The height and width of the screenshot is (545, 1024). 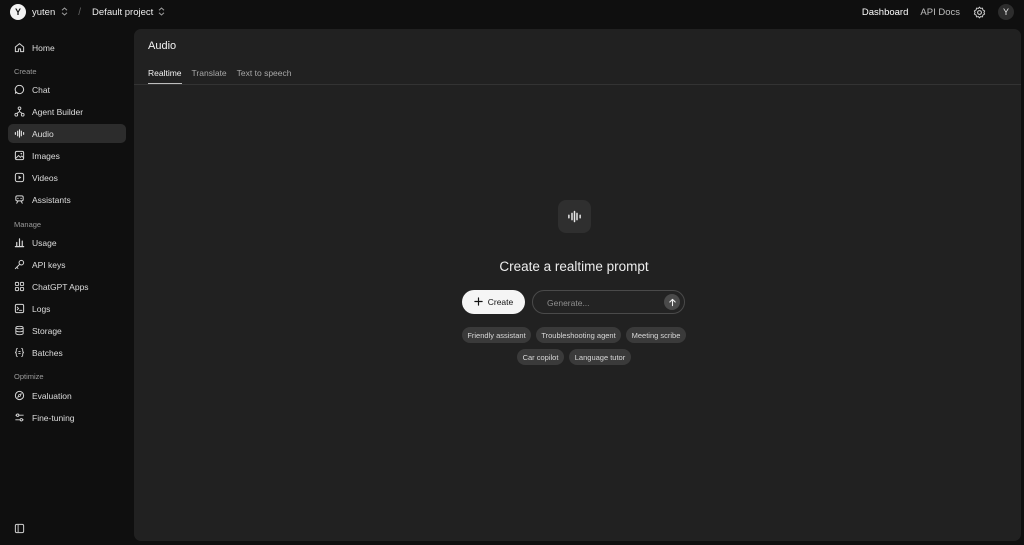 What do you see at coordinates (53, 417) in the screenshot?
I see `sidebar-item-label: Fine-tuning` at bounding box center [53, 417].